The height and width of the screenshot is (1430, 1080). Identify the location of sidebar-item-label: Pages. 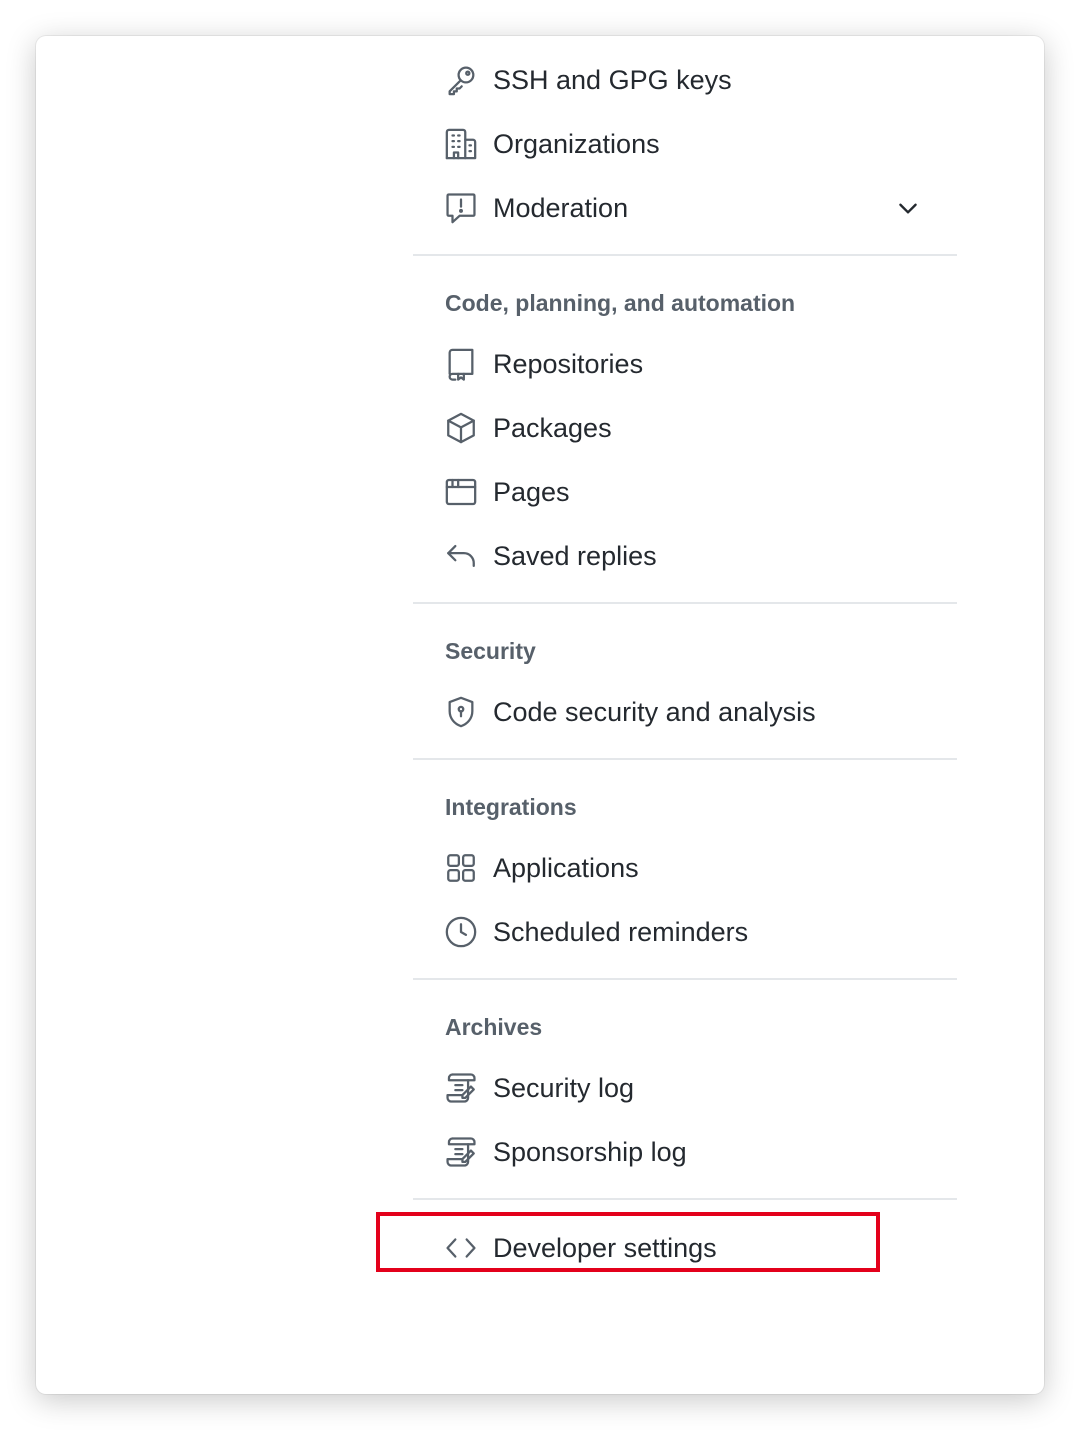
(531, 491).